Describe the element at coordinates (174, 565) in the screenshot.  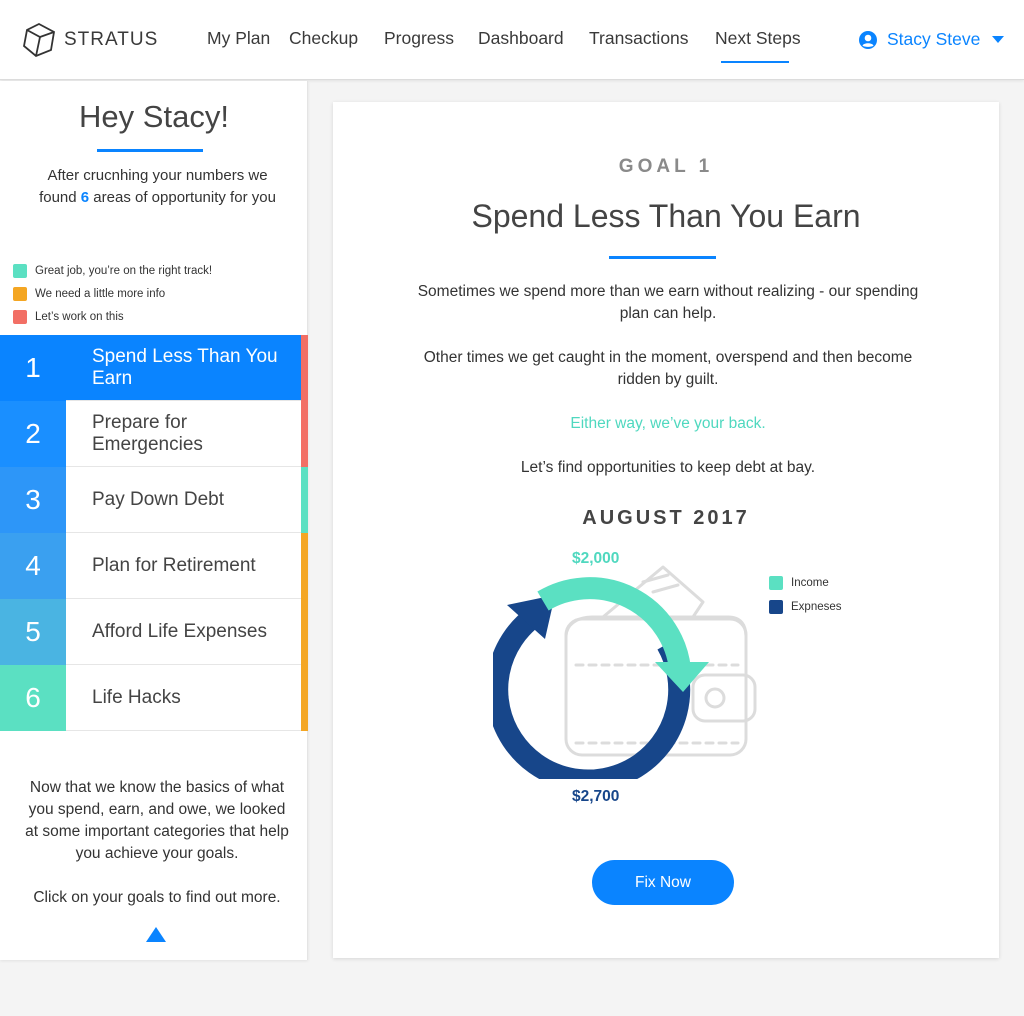
I see `goal-label: Plan for Retirement` at that location.